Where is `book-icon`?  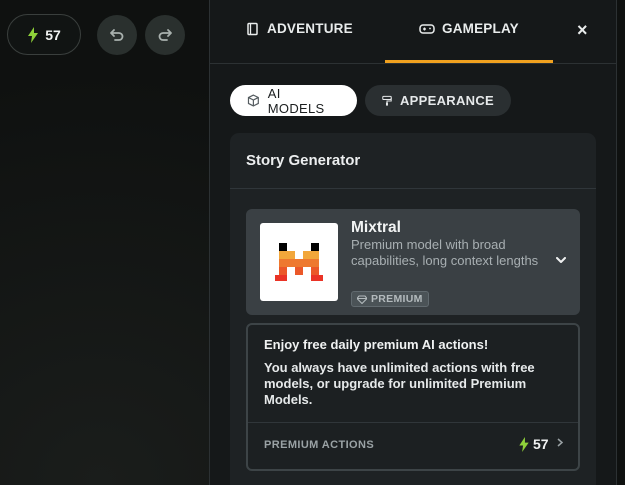 book-icon is located at coordinates (252, 28).